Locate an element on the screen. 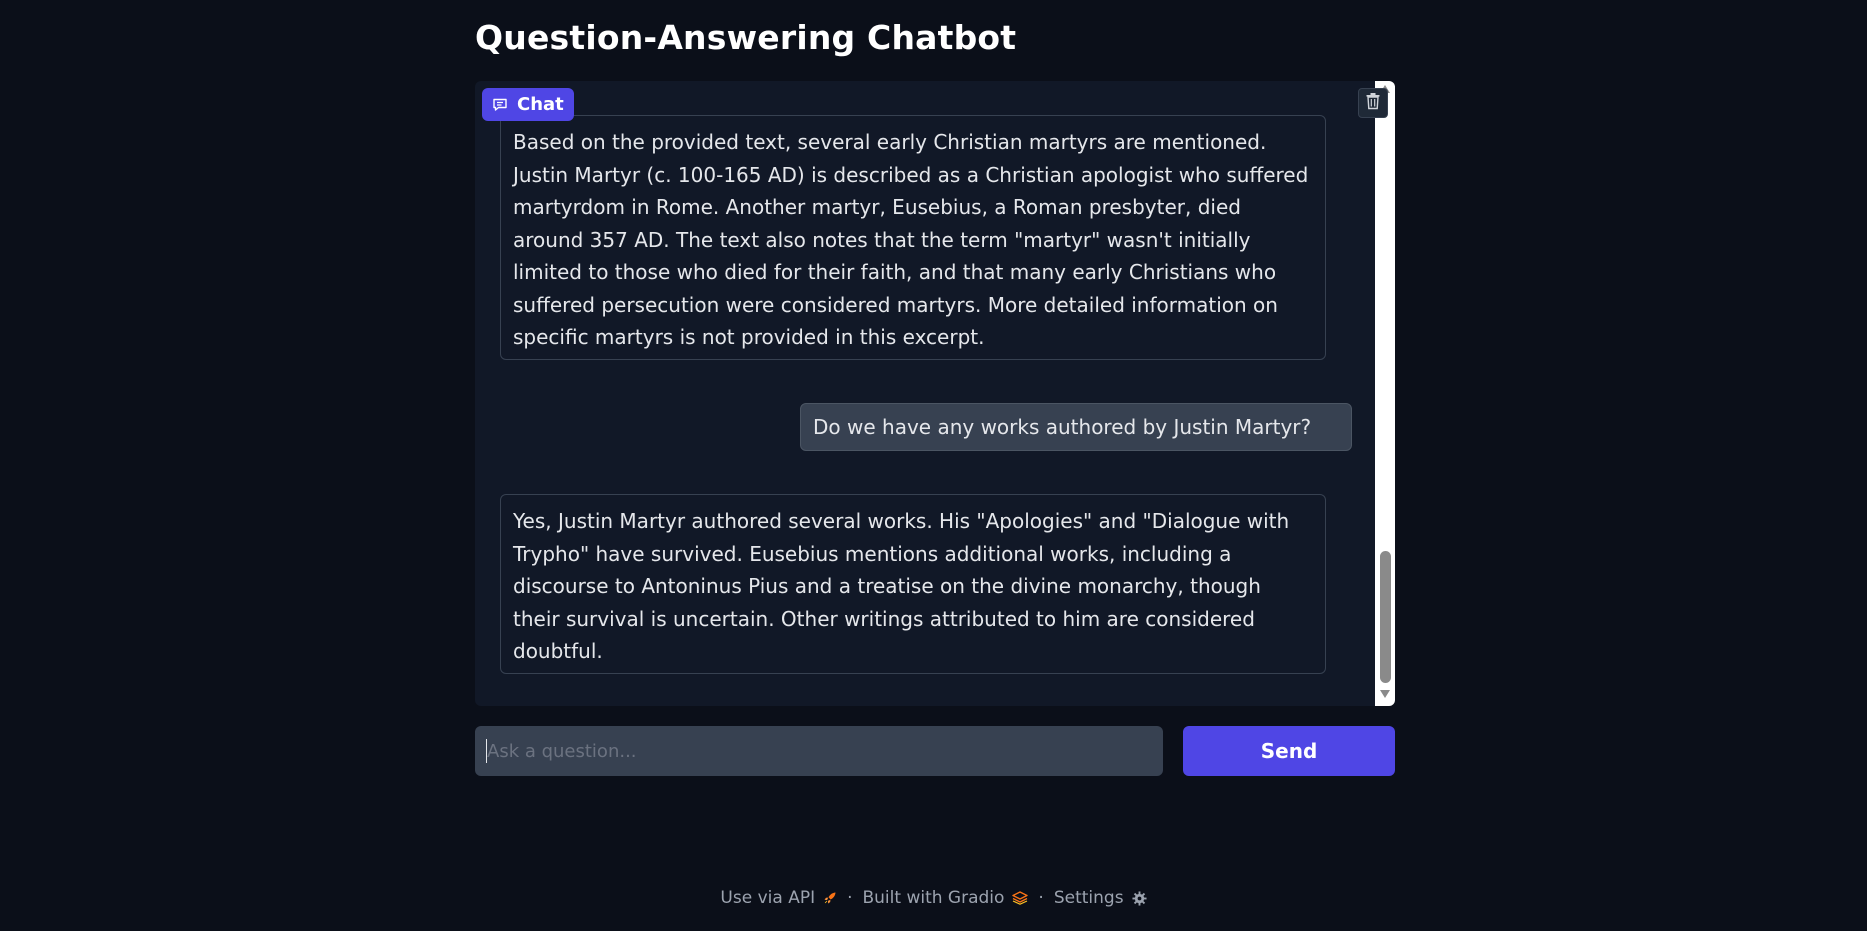 Image resolution: width=1867 pixels, height=931 pixels. input-row: Send is located at coordinates (935, 751).